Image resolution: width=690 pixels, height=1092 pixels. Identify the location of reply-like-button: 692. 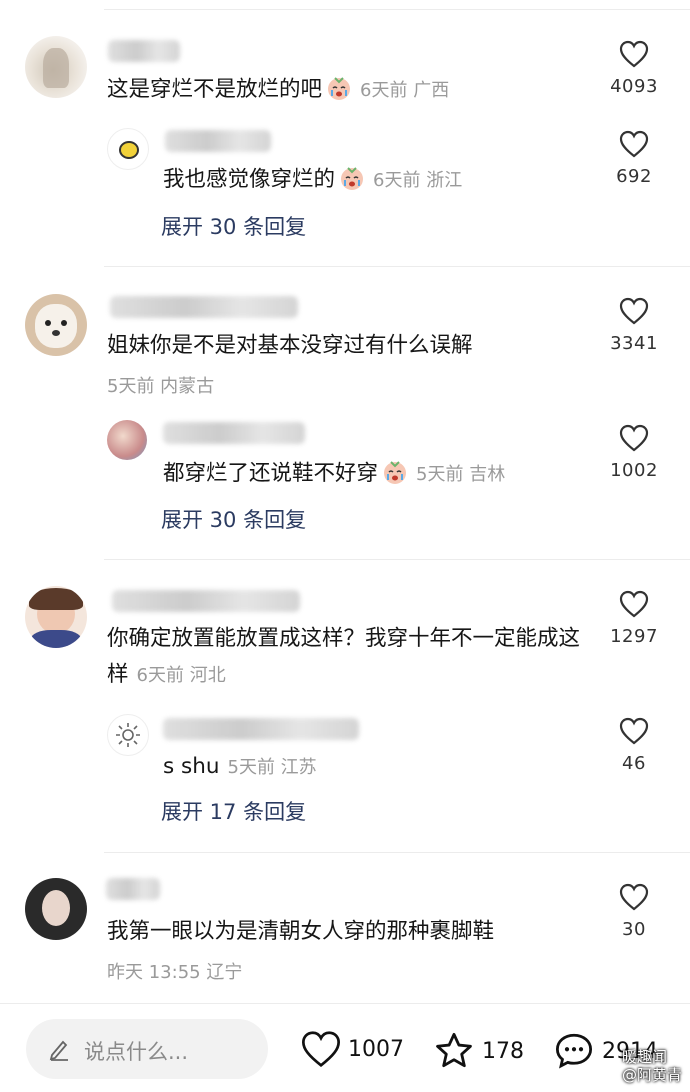
(634, 158).